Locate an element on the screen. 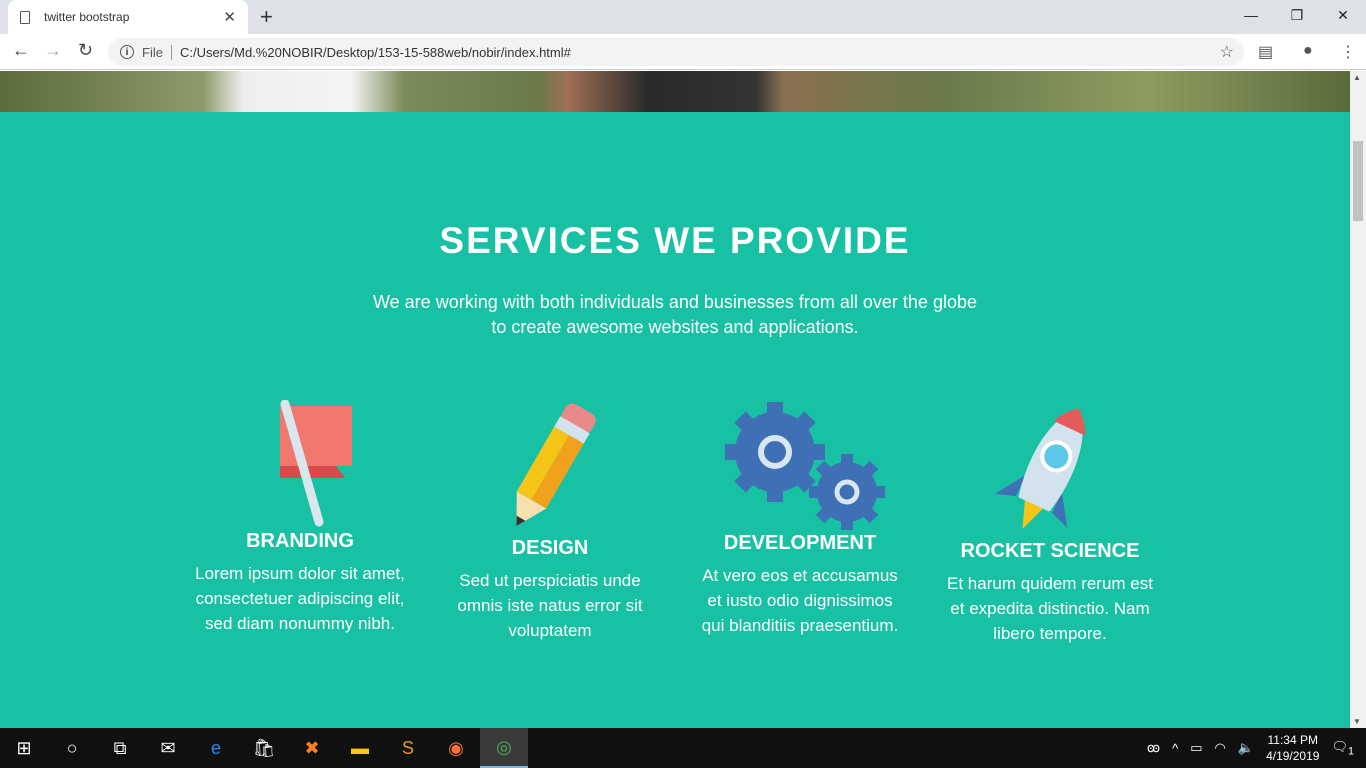  system-tray: ꙭ ^ ▭ ◠ 🔈 11:34 PM 4/19/2019 🗨1 is located at coordinates (1256, 748).